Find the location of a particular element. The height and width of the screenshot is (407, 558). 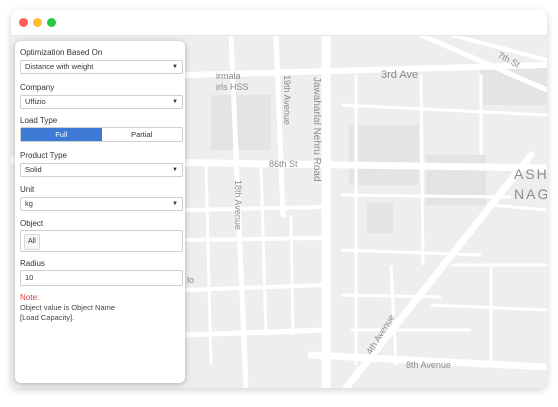

note-line-1: Object value is Object Name is located at coordinates (68, 307).